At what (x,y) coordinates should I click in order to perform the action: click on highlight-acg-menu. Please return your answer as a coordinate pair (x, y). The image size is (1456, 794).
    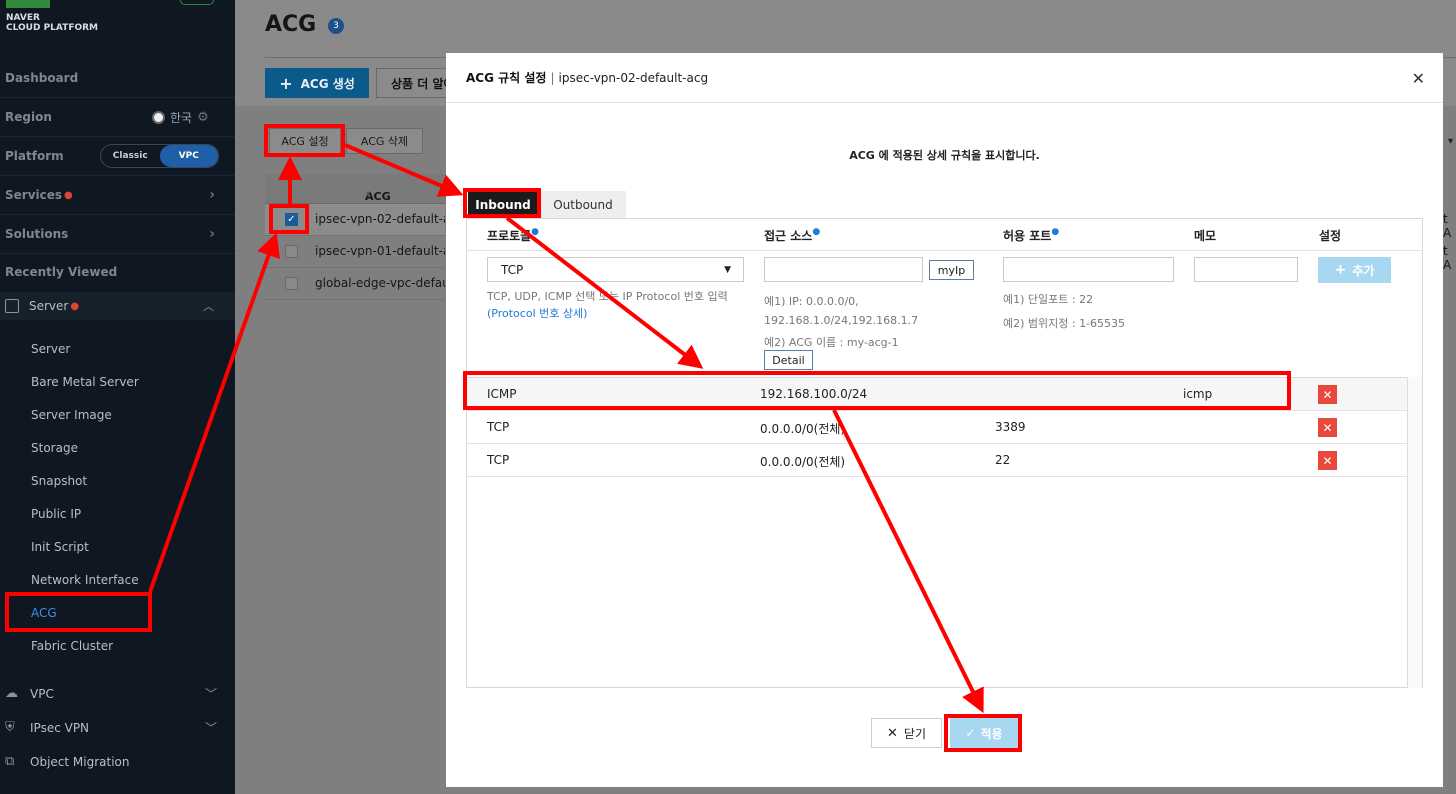
    Looking at the image, I should click on (78, 612).